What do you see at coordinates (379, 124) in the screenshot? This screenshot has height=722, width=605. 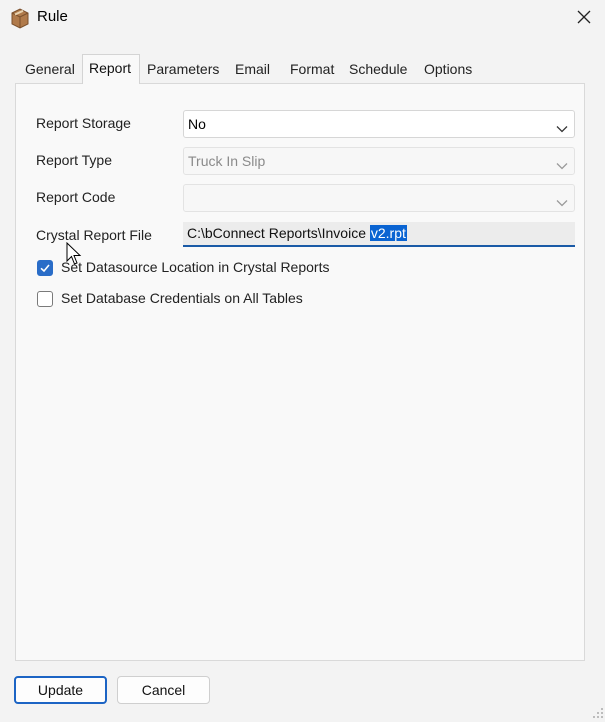 I see `report-storage-select: No` at bounding box center [379, 124].